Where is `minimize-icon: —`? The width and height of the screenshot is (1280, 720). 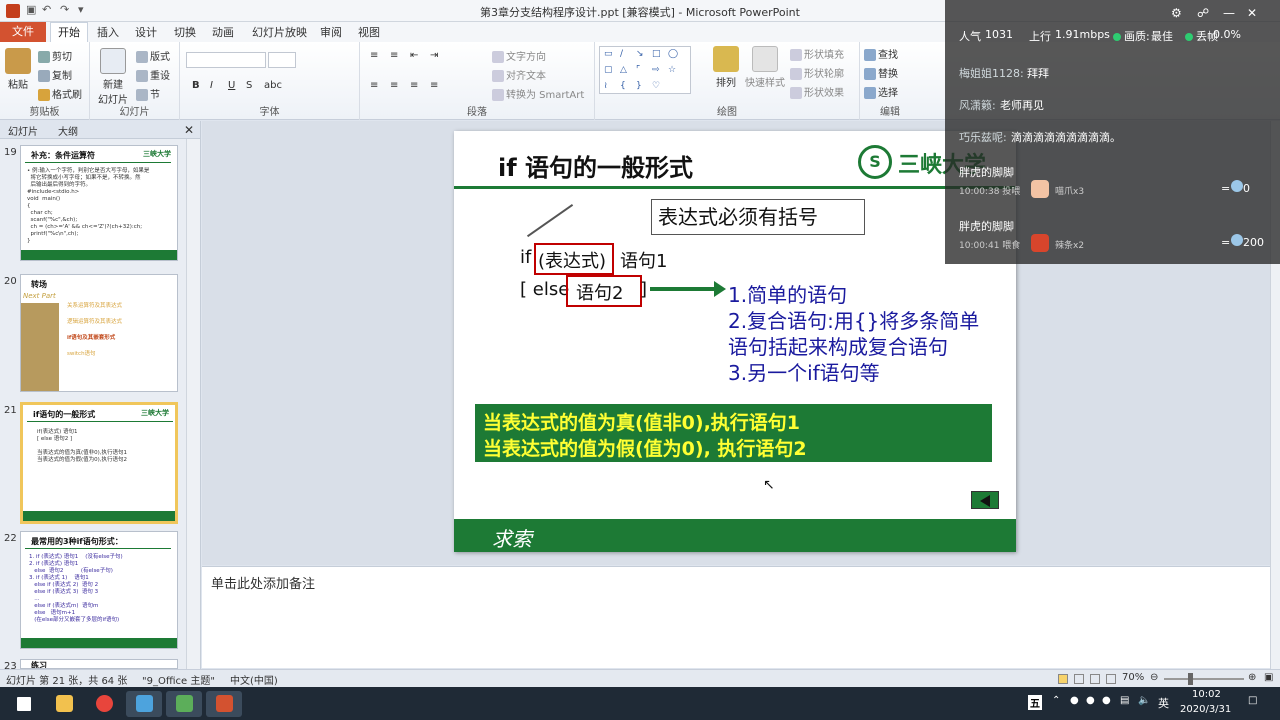
minimize-icon: — is located at coordinates (1229, 13).